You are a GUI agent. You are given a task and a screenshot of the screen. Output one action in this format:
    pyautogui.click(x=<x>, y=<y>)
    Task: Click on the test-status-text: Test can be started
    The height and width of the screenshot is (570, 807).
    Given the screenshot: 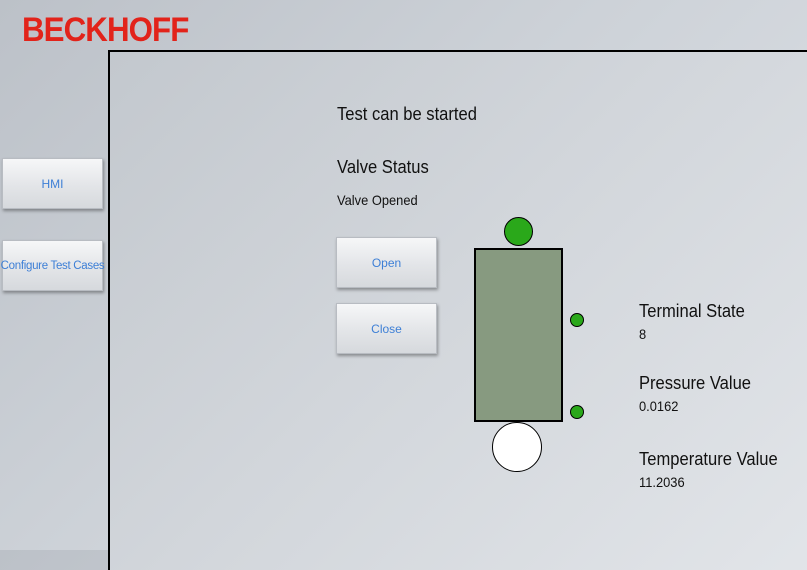 What is the action you would take?
    pyautogui.click(x=407, y=114)
    